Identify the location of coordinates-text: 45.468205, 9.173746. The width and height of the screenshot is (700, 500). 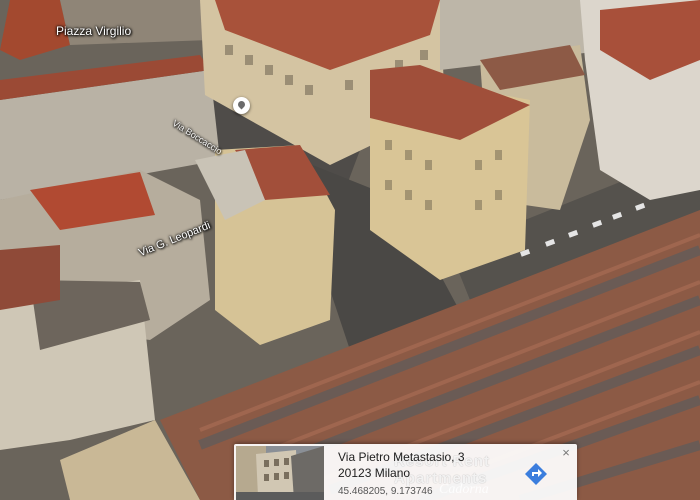
(385, 491).